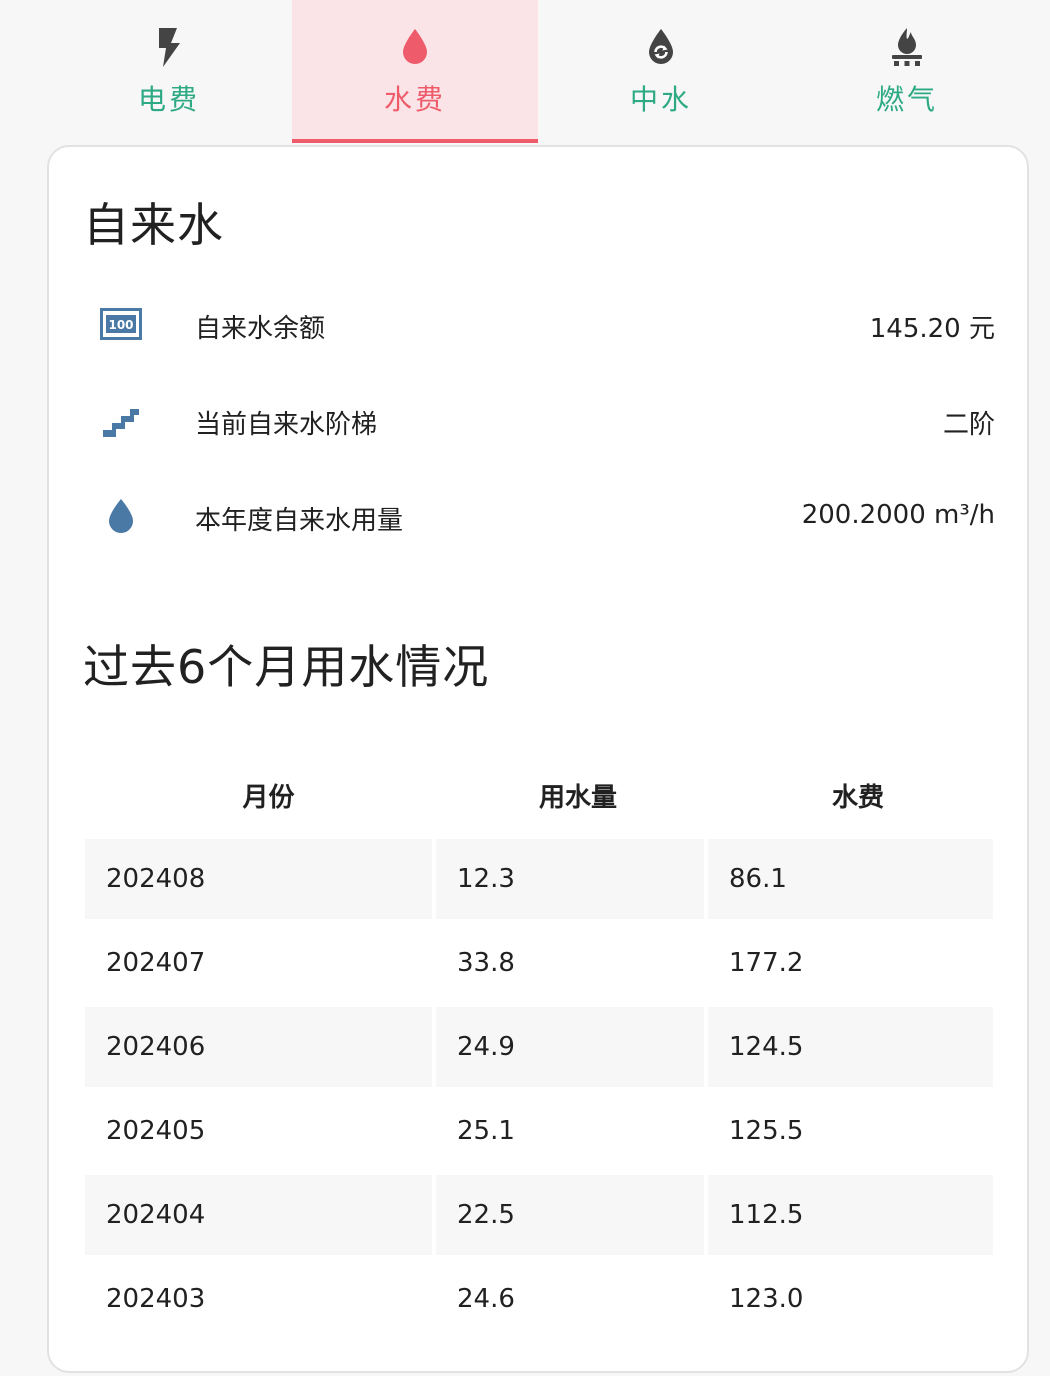 This screenshot has height=1376, width=1050. What do you see at coordinates (907, 71) in the screenshot?
I see `tab-gas: 燃气` at bounding box center [907, 71].